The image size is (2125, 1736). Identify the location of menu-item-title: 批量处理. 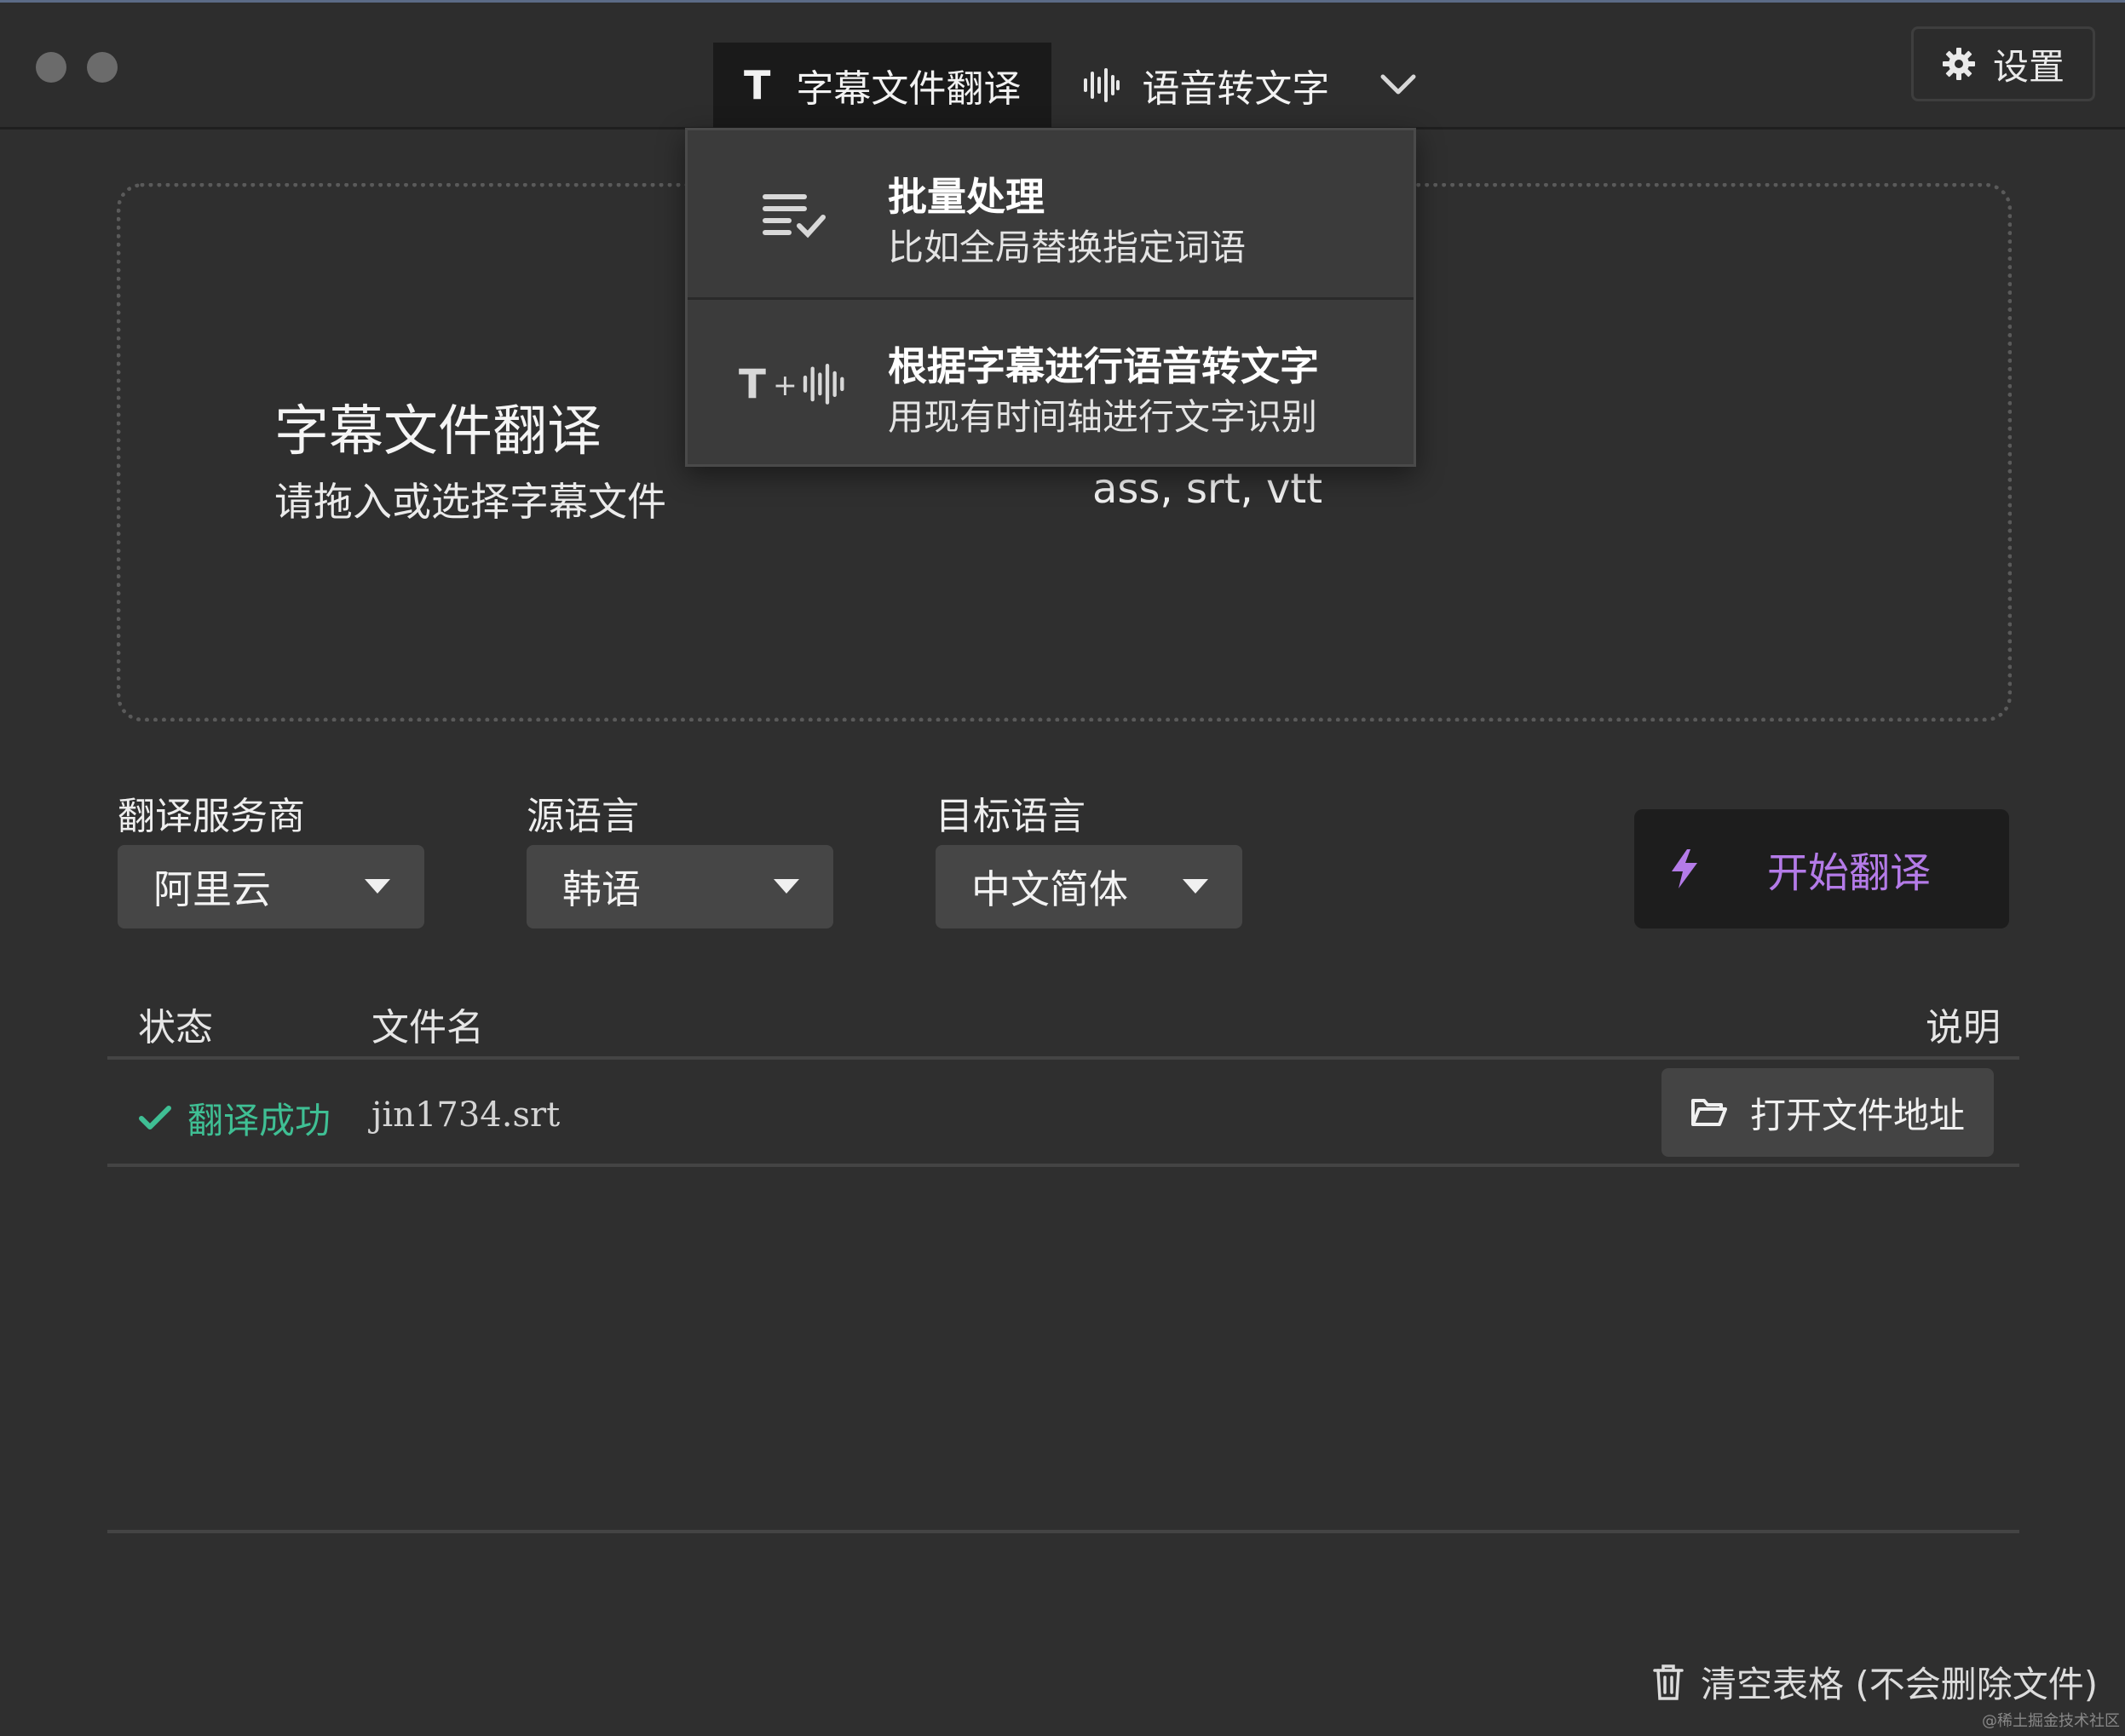
(967, 197).